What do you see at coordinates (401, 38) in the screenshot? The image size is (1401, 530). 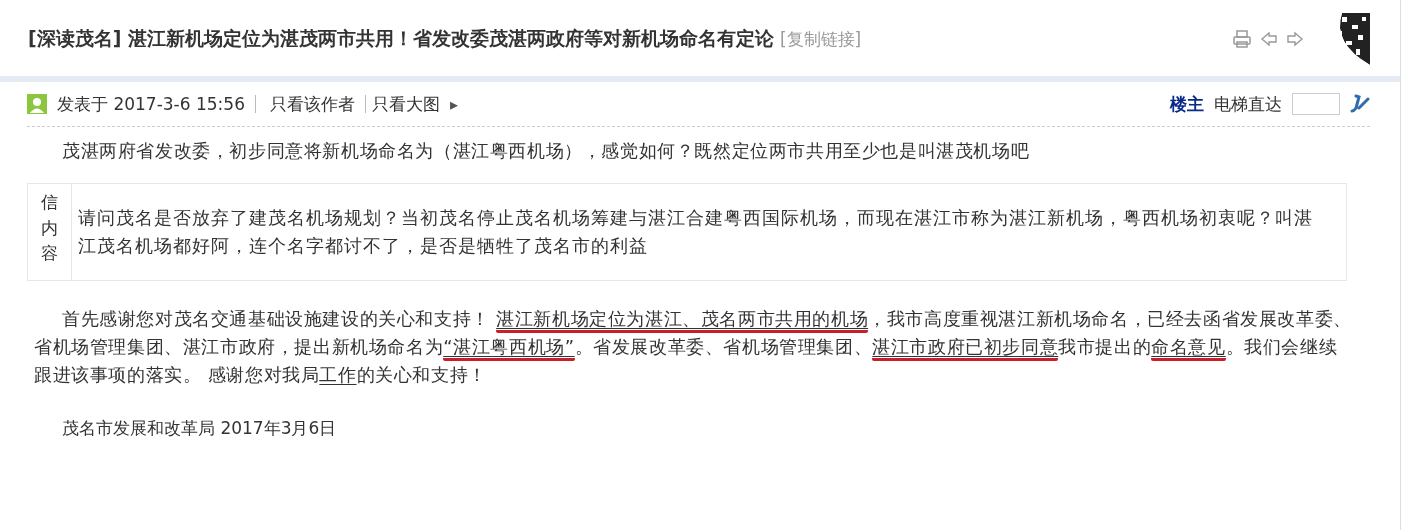 I see `thread-title: [深读茂名] 湛江新机场定位为湛茂两市共用！省发改委茂湛两政府等对新机场命名有定论` at bounding box center [401, 38].